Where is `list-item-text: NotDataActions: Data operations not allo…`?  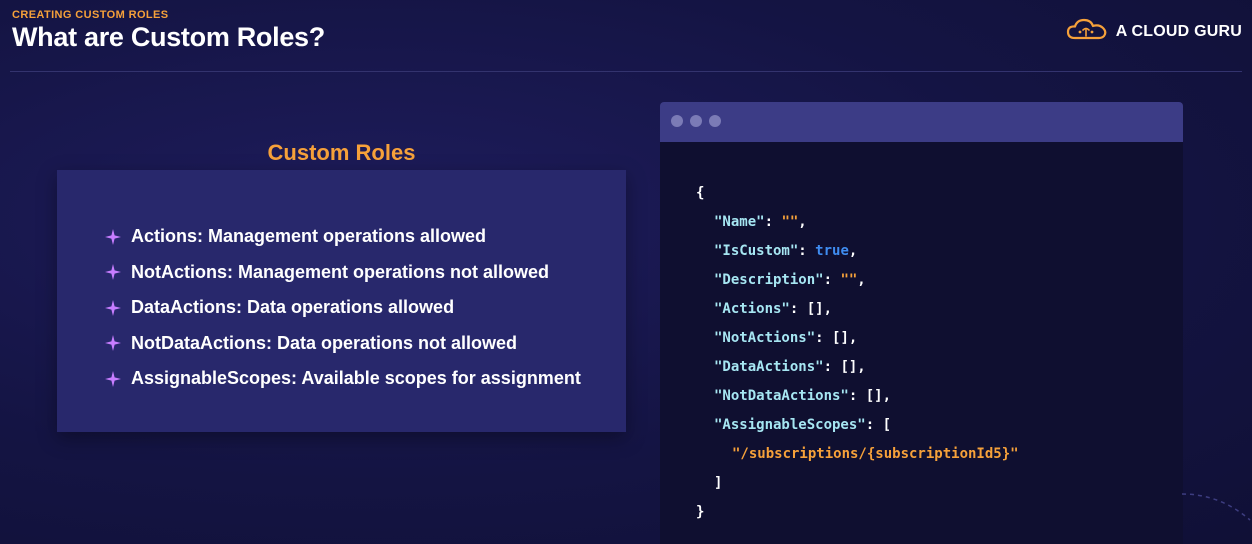 list-item-text: NotDataActions: Data operations not allo… is located at coordinates (324, 342).